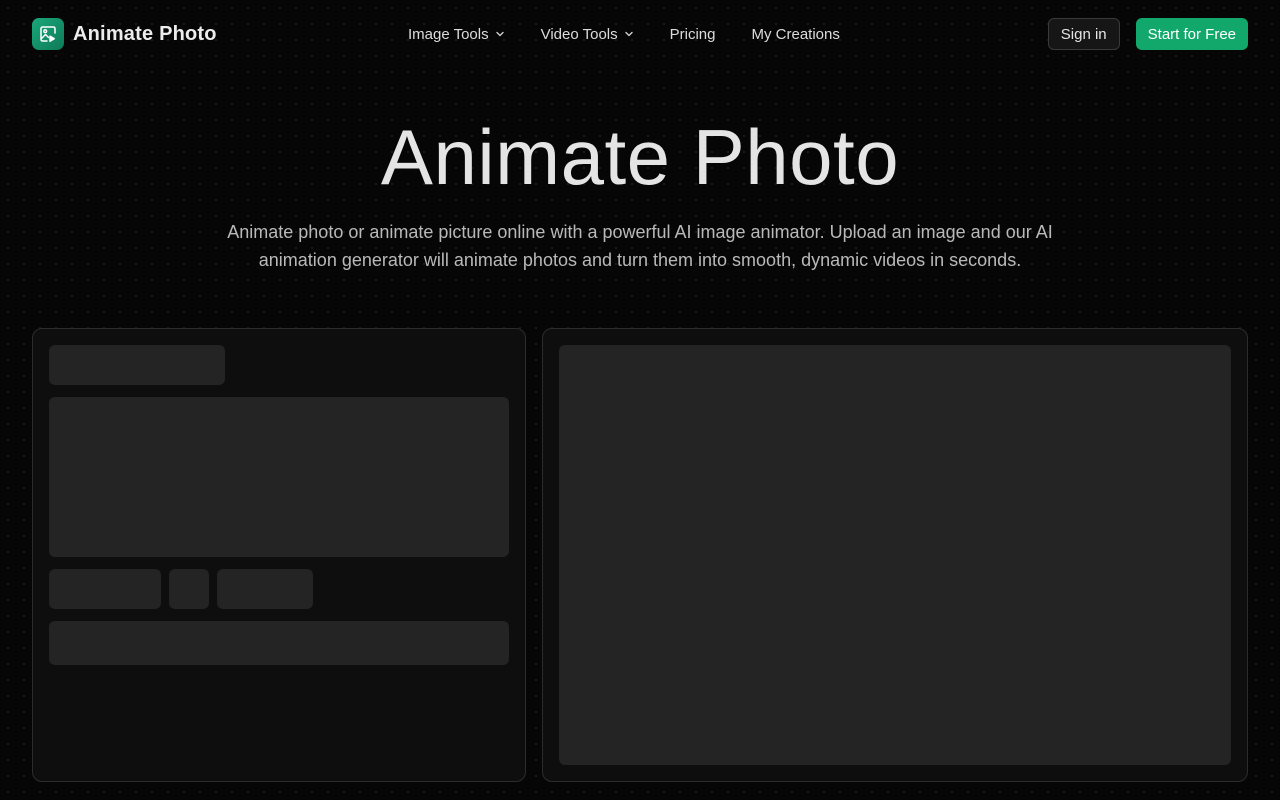 Image resolution: width=1280 pixels, height=800 pixels. I want to click on nav-pricing: Pricing, so click(693, 34).